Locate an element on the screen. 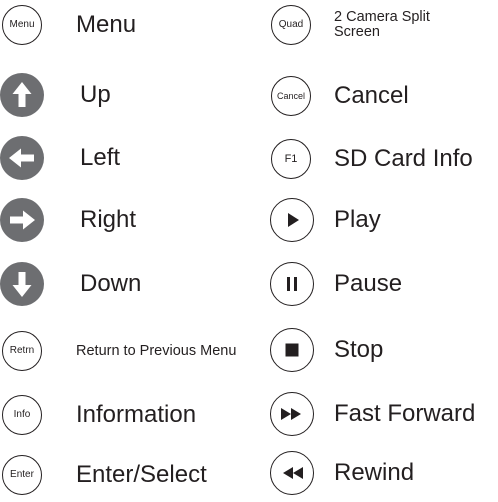 This screenshot has height=502, width=498. legend-item-right: Right is located at coordinates (68, 220).